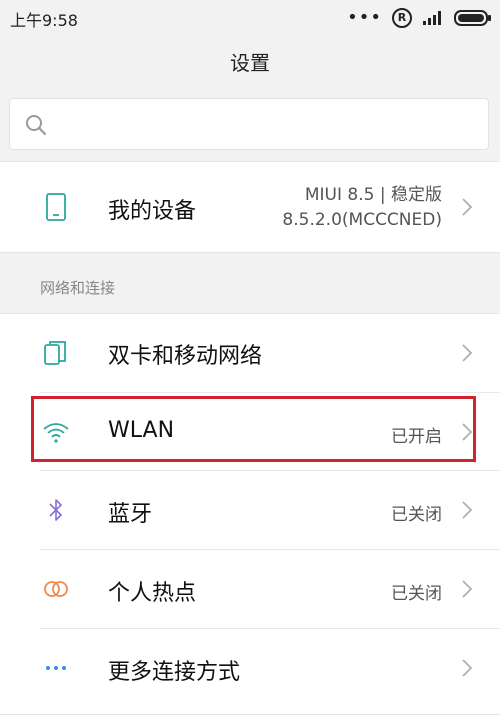  What do you see at coordinates (419, 18) in the screenshot?
I see `status-icons: ••• R` at bounding box center [419, 18].